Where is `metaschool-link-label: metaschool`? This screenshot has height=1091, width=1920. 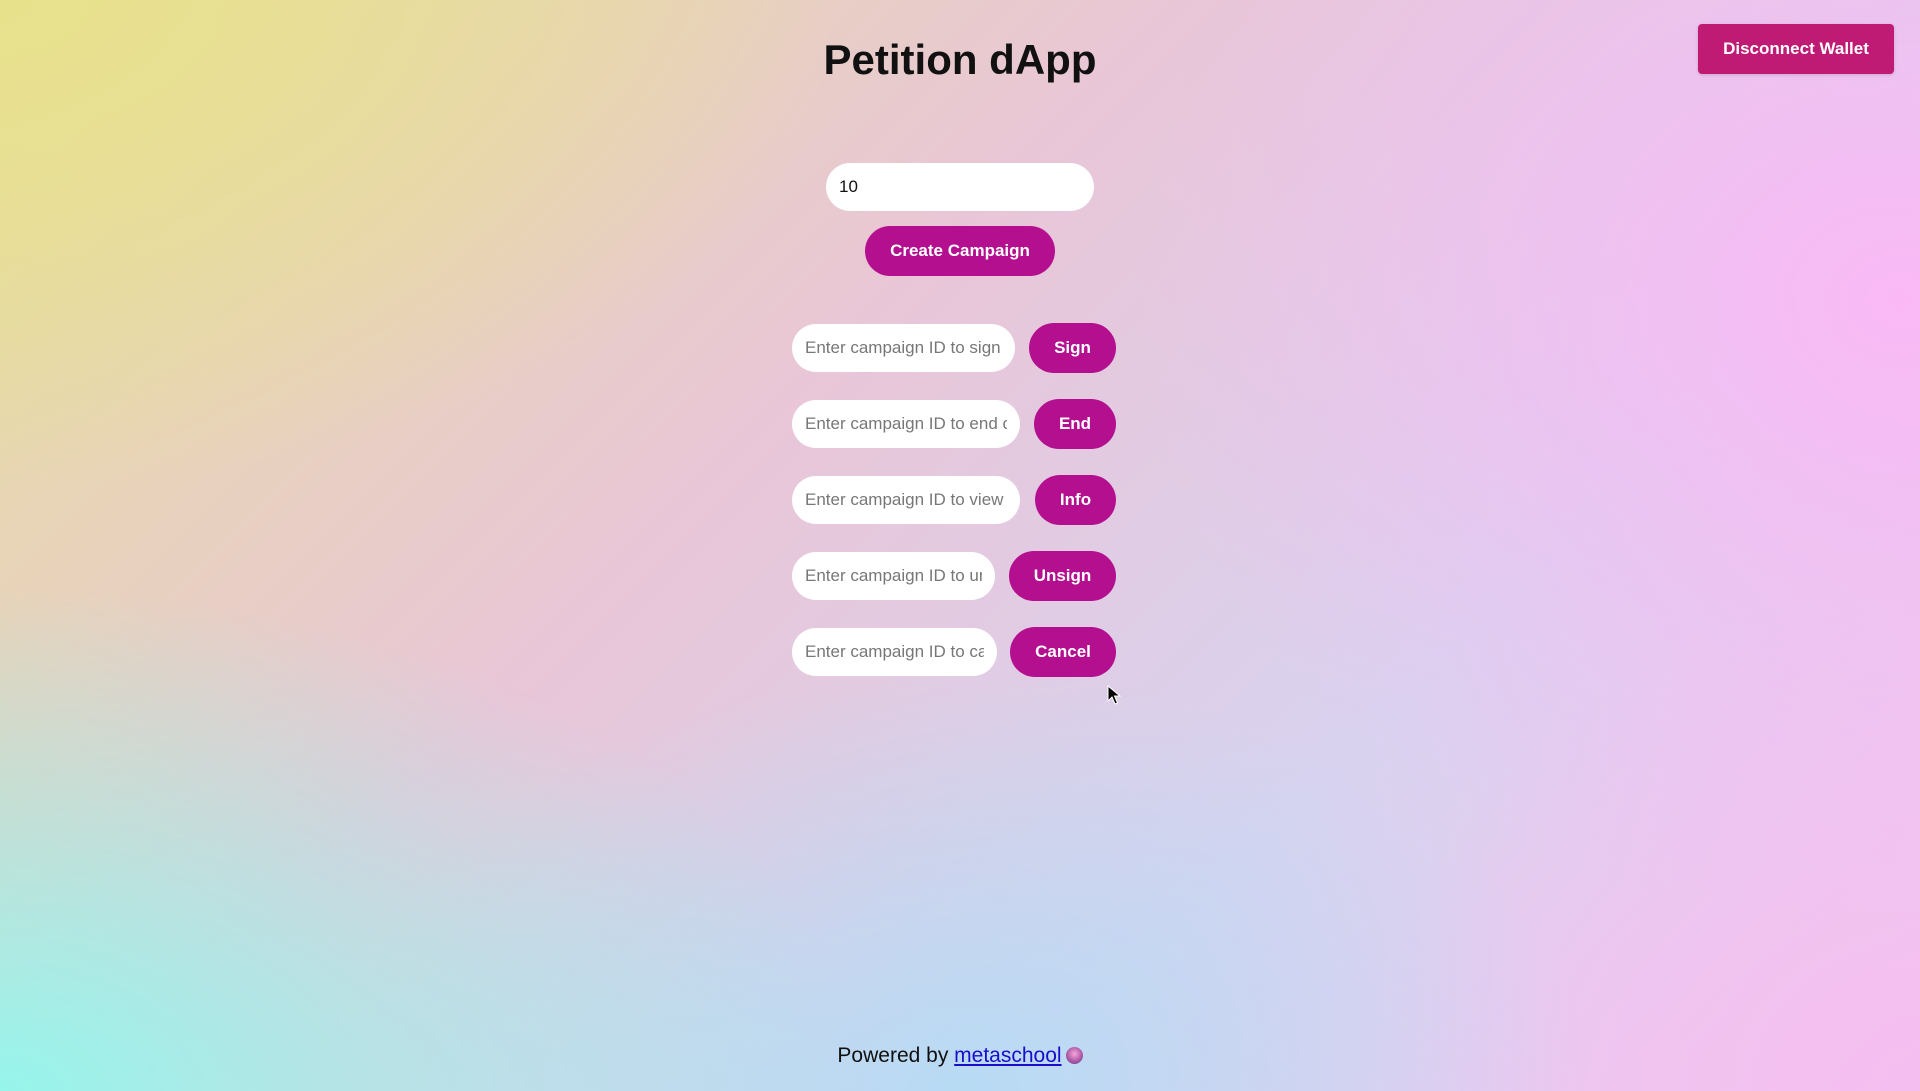 metaschool-link-label: metaschool is located at coordinates (1008, 1055).